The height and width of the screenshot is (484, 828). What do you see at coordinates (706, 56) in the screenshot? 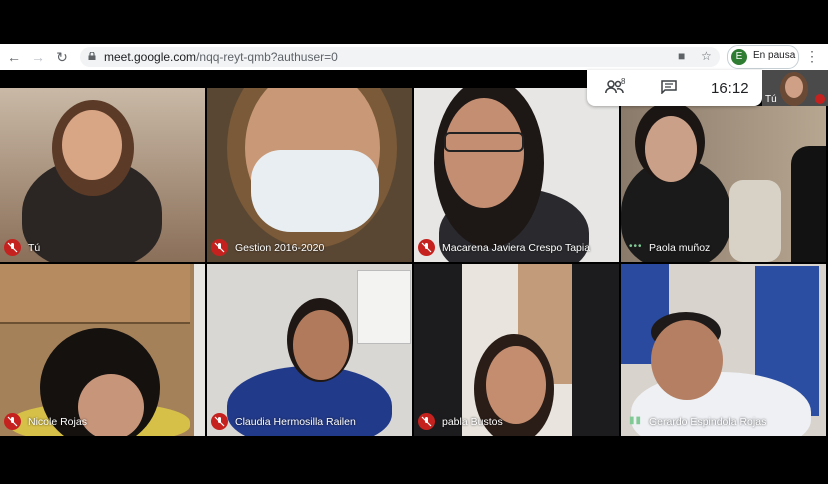
I see `star-icon: ☆` at bounding box center [706, 56].